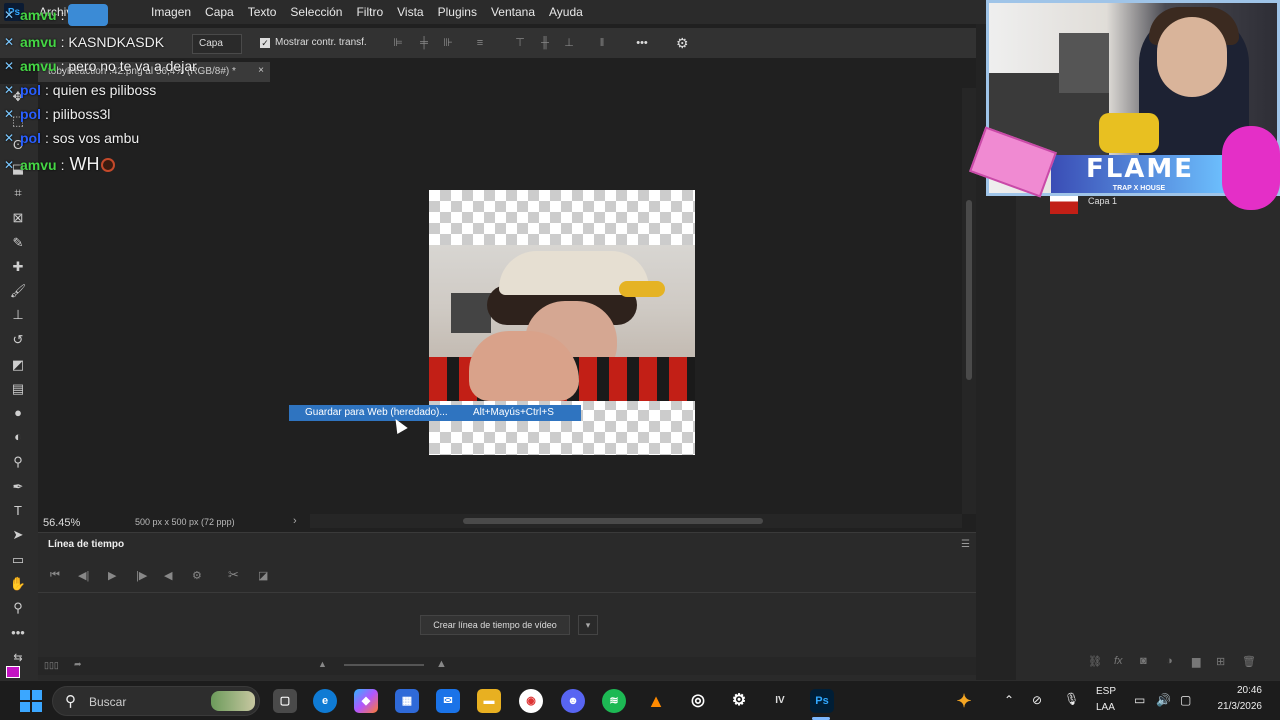  What do you see at coordinates (739, 701) in the screenshot?
I see `steam-icon: ⚙` at bounding box center [739, 701].